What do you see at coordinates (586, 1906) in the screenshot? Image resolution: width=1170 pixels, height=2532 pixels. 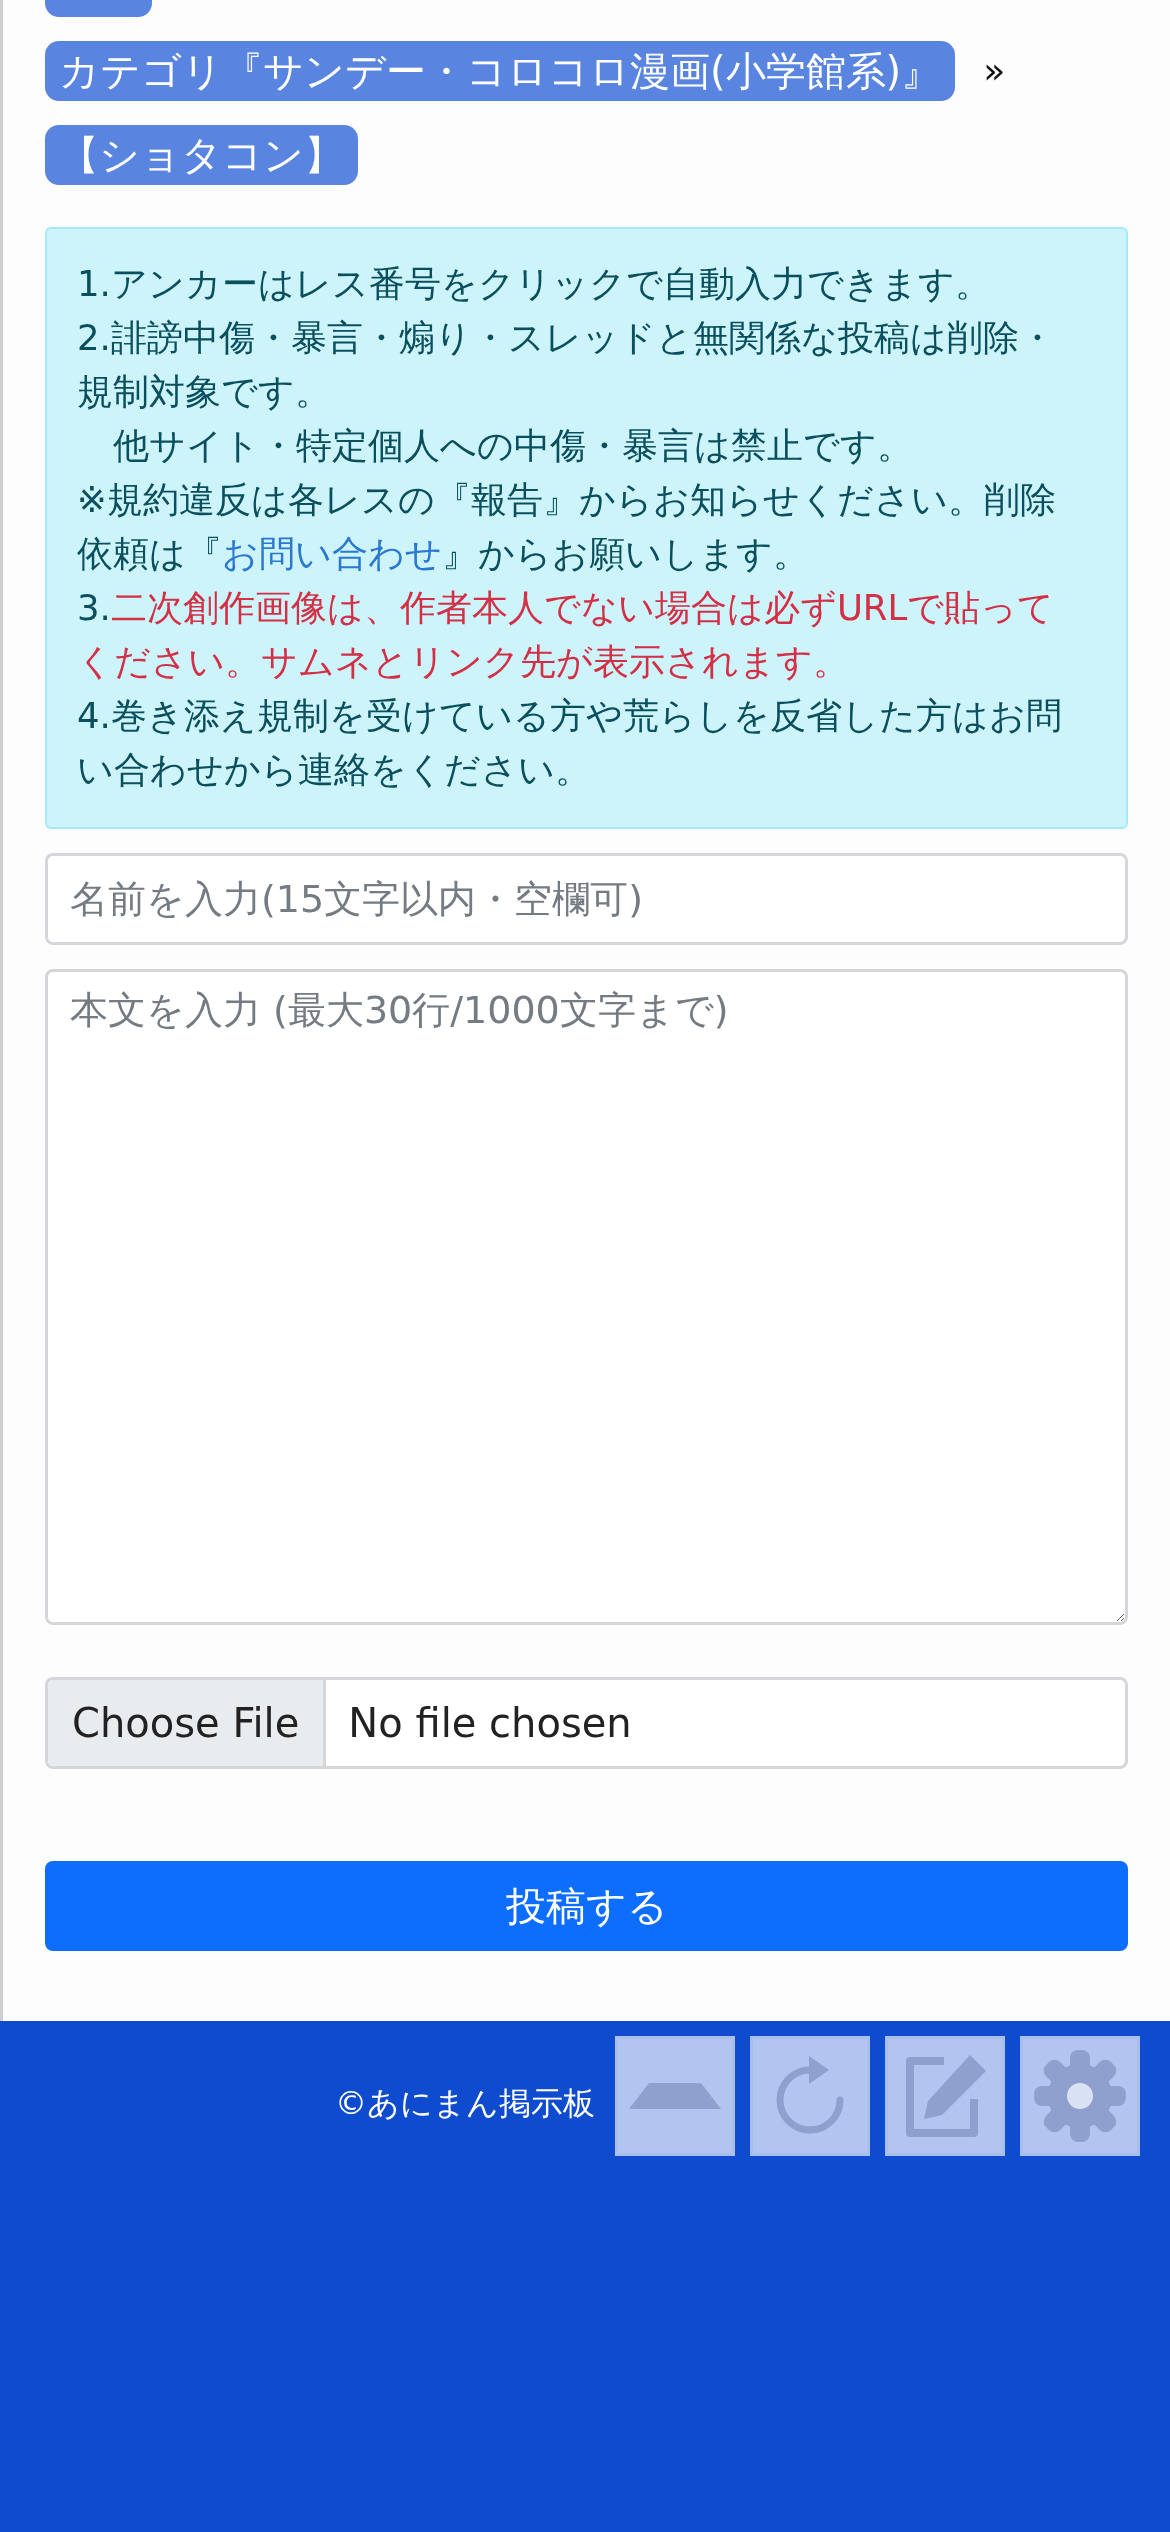 I see `submit-button: 投稿する` at bounding box center [586, 1906].